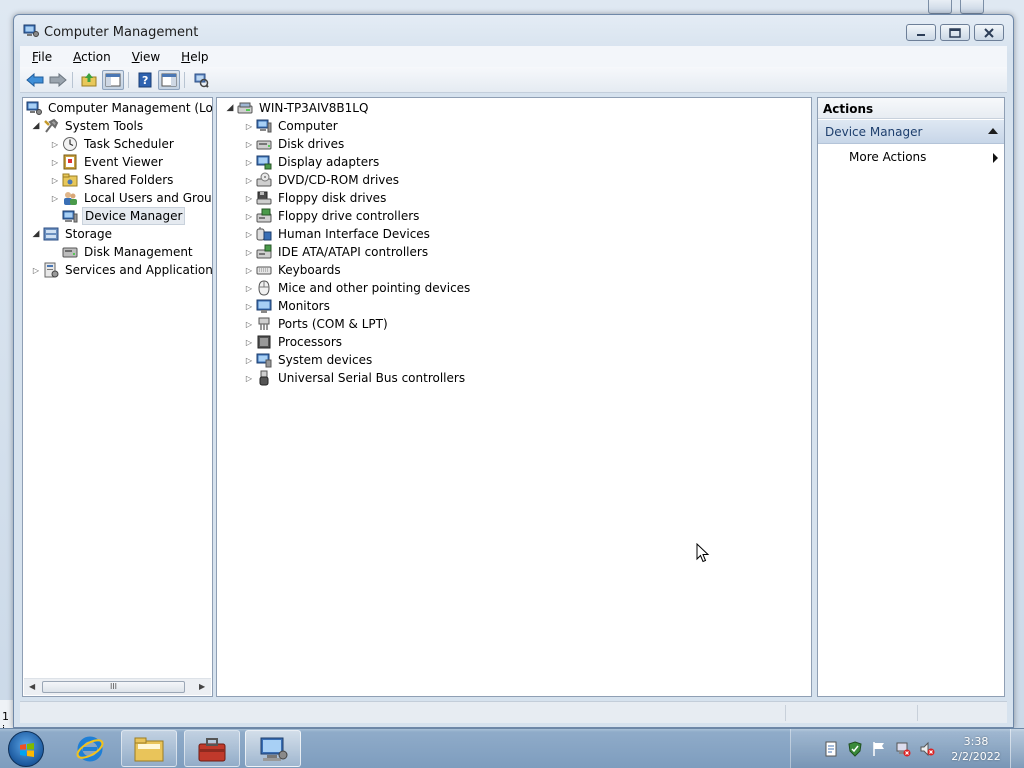 The height and width of the screenshot is (768, 1024). I want to click on volume-muted-icon, so click(927, 749).